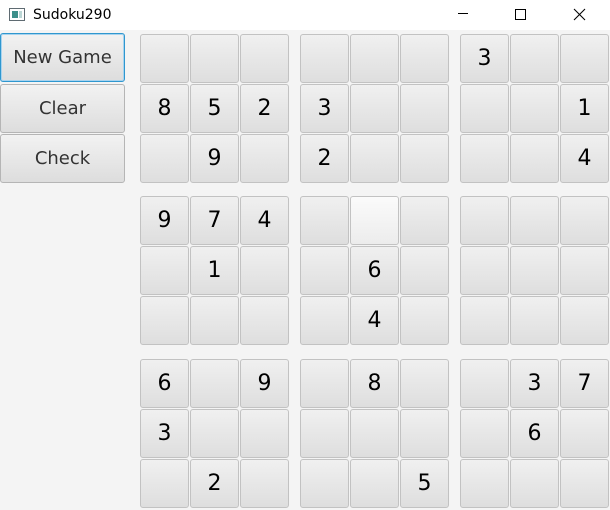 The image size is (610, 510). I want to click on minimize-button, so click(463, 15).